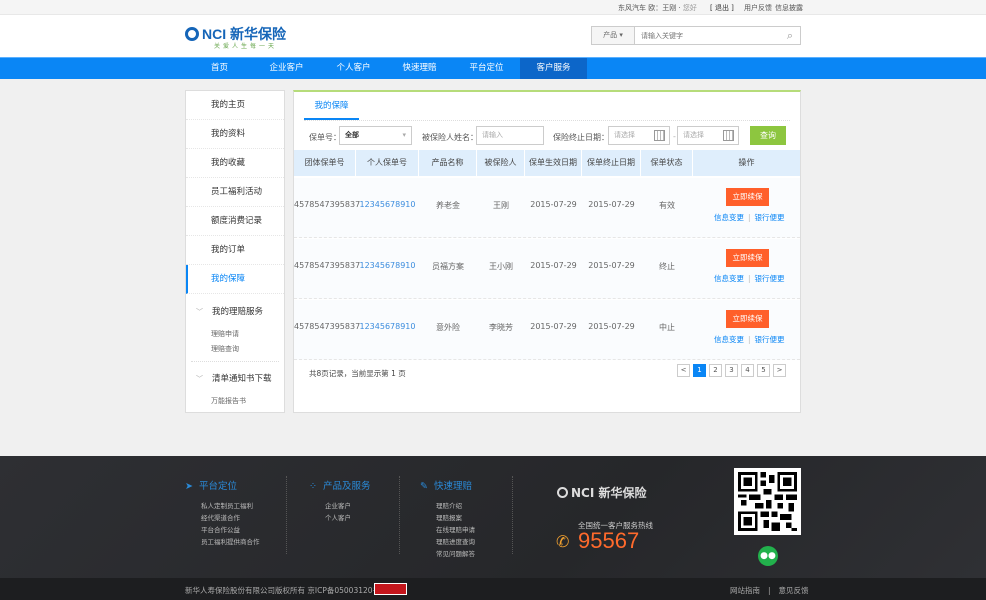 This screenshot has width=986, height=600. What do you see at coordinates (768, 135) in the screenshot?
I see `query-button: 查询` at bounding box center [768, 135].